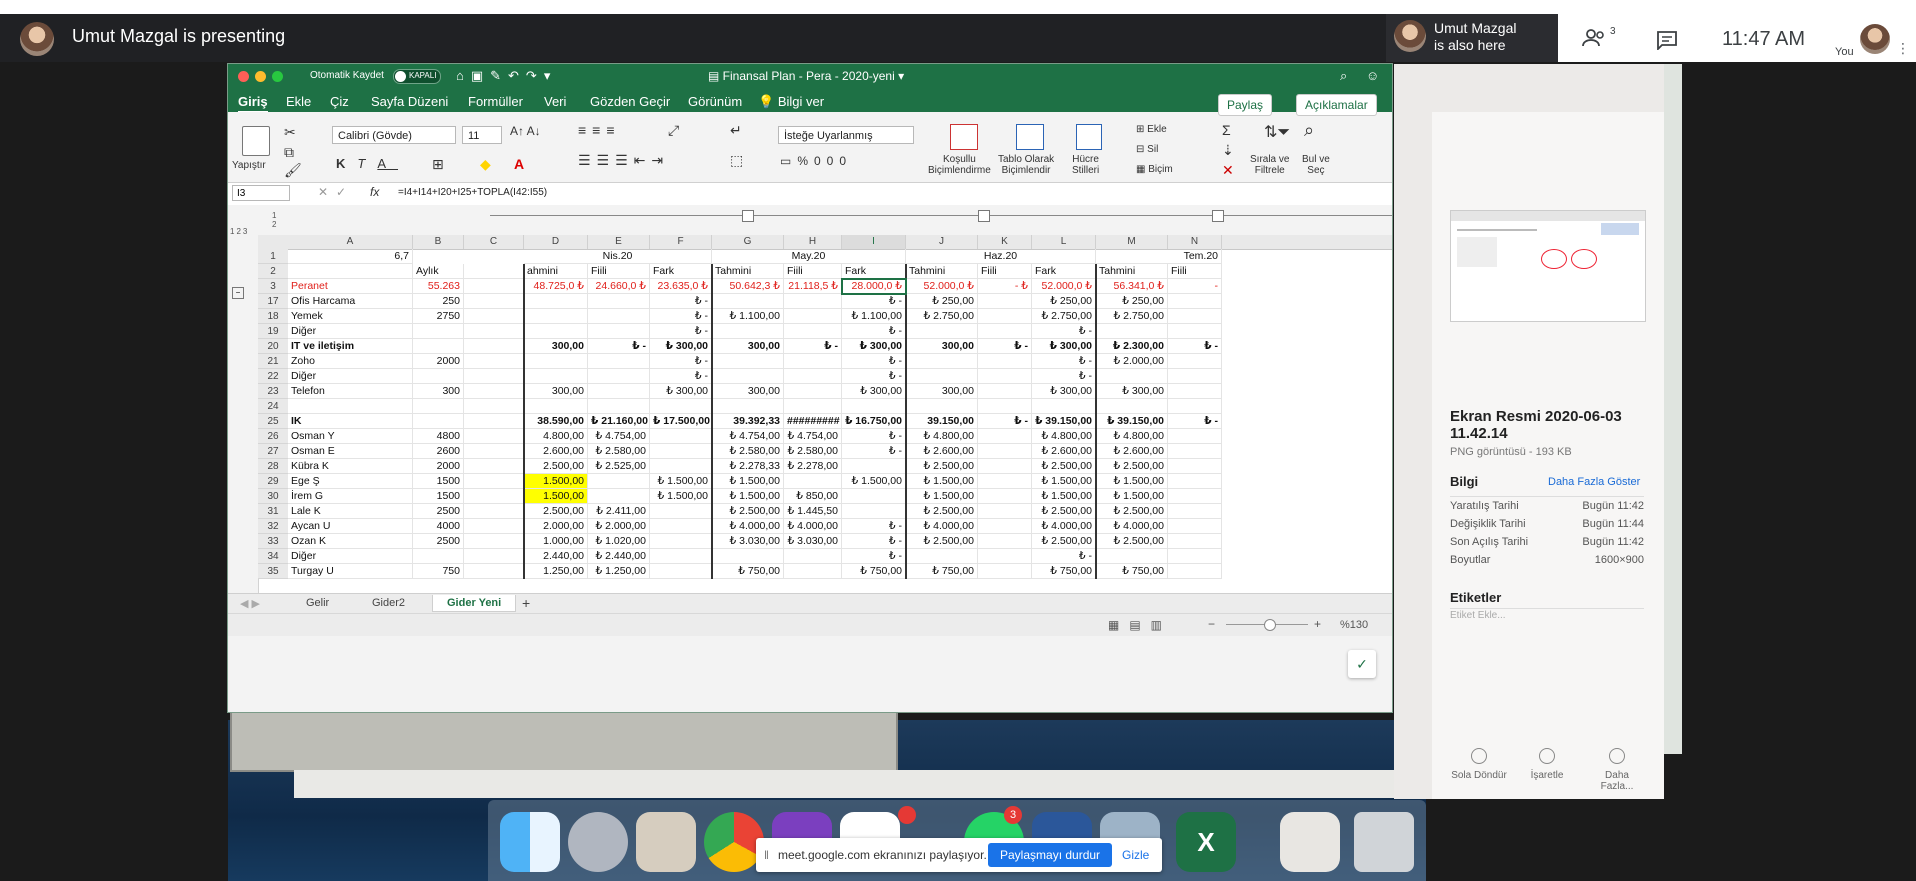 The width and height of the screenshot is (1916, 881). What do you see at coordinates (942, 466) in the screenshot?
I see `cell: ₺ 2.500,00` at bounding box center [942, 466].